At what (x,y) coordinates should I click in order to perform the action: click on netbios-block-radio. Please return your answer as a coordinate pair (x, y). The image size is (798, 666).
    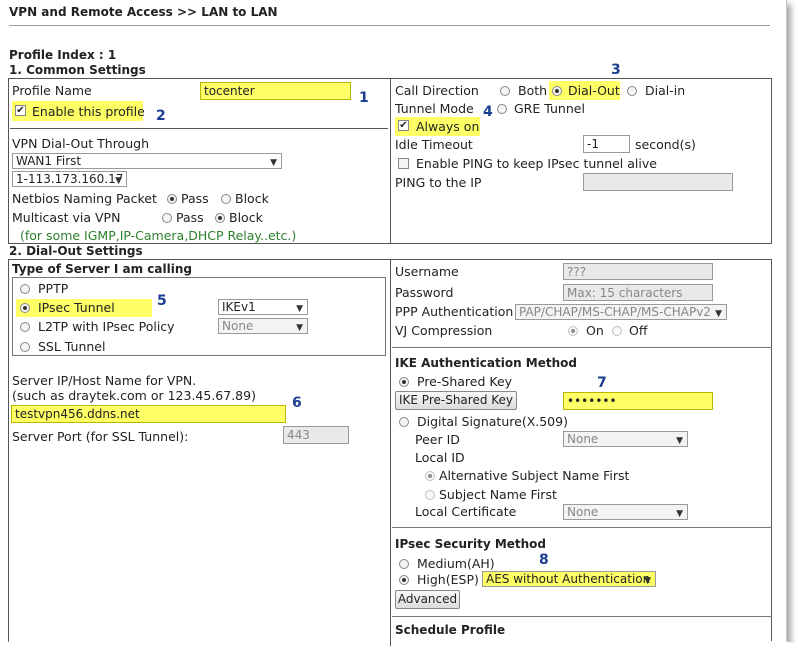
    Looking at the image, I should click on (226, 199).